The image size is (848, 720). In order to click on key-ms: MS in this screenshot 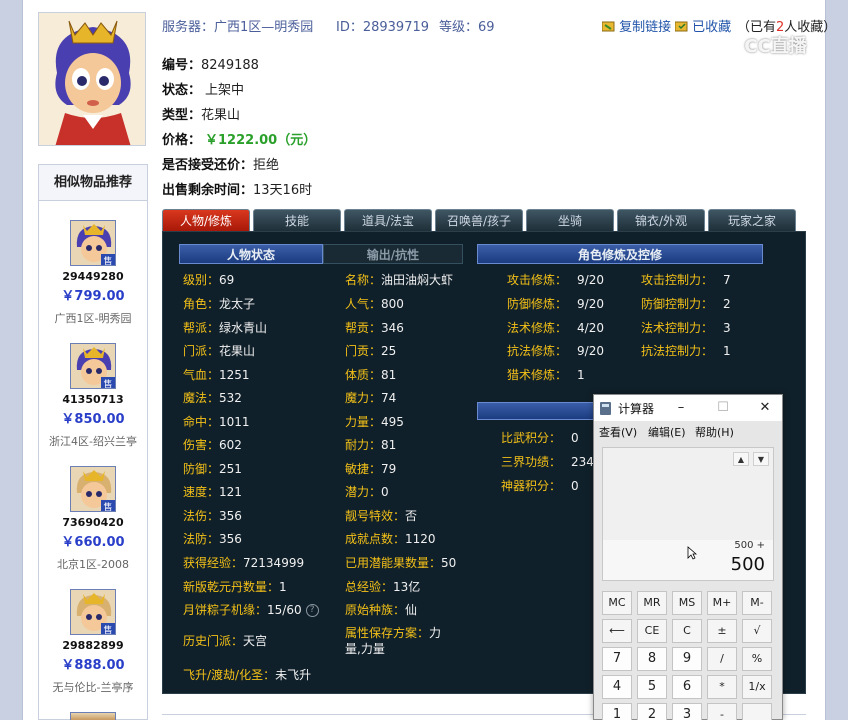, I will do `click(687, 603)`.